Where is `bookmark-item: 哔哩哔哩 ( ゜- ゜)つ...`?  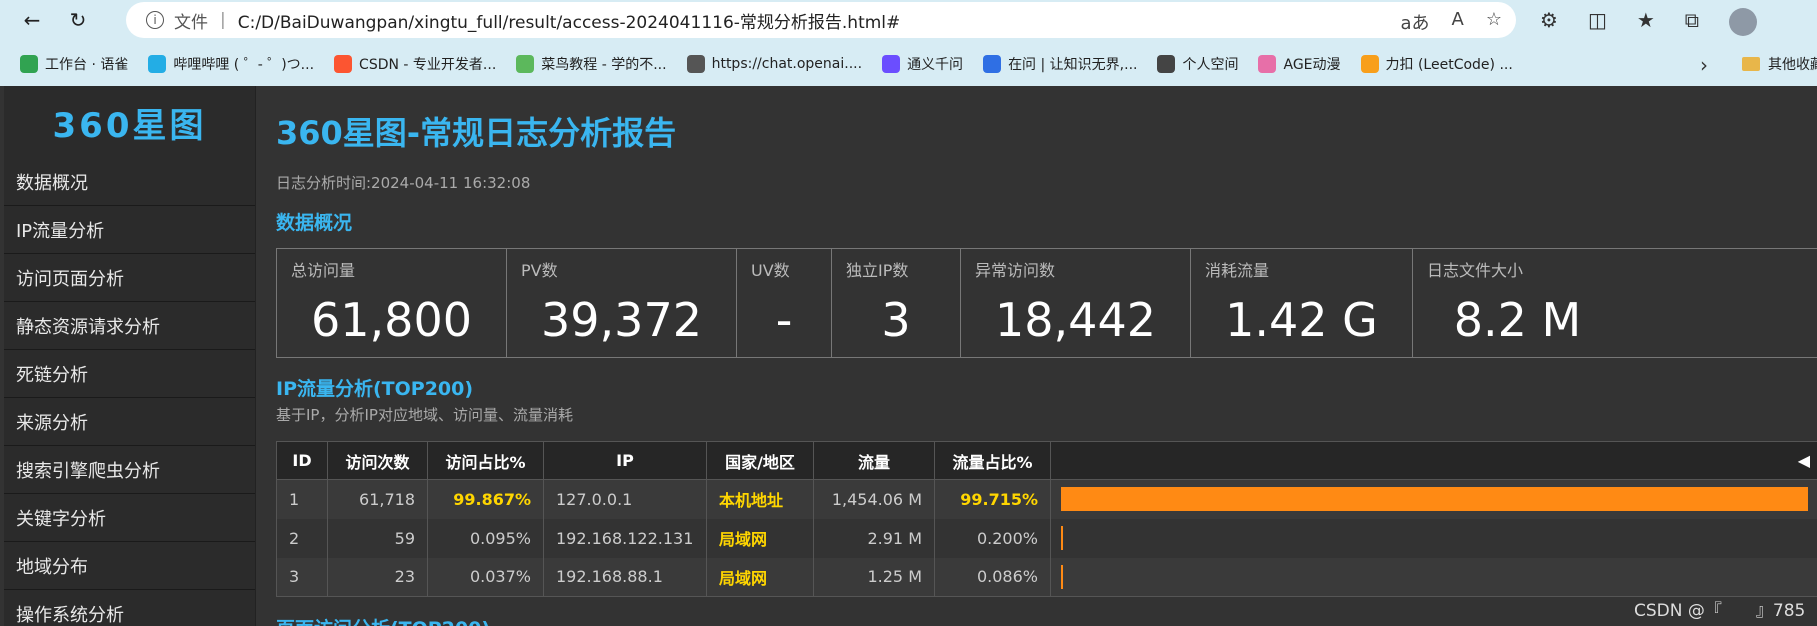
bookmark-item: 哔哩哔哩 ( ゜- ゜)つ... is located at coordinates (231, 64).